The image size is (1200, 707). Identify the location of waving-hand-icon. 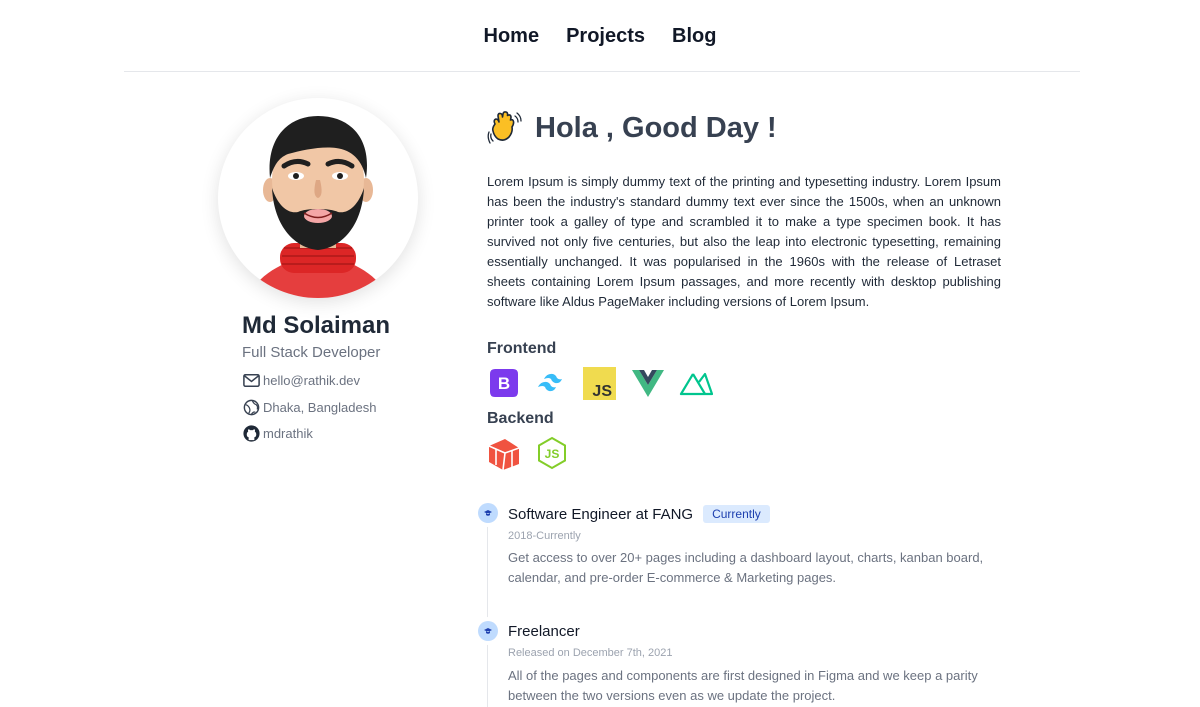
(504, 127).